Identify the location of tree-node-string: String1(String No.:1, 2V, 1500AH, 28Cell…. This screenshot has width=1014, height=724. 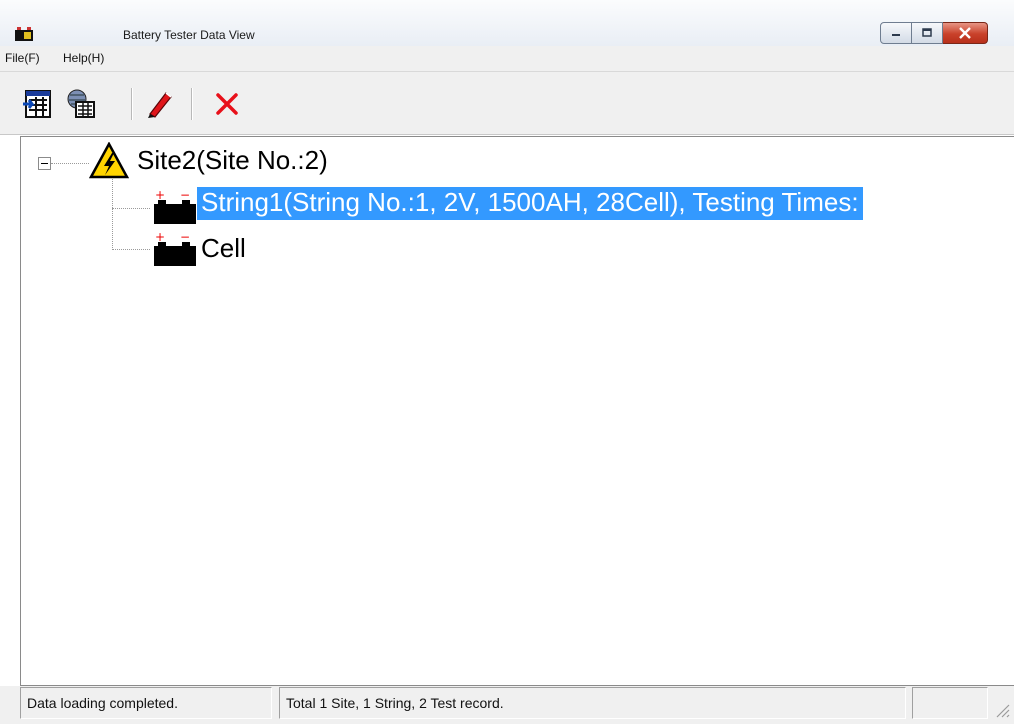
(530, 203).